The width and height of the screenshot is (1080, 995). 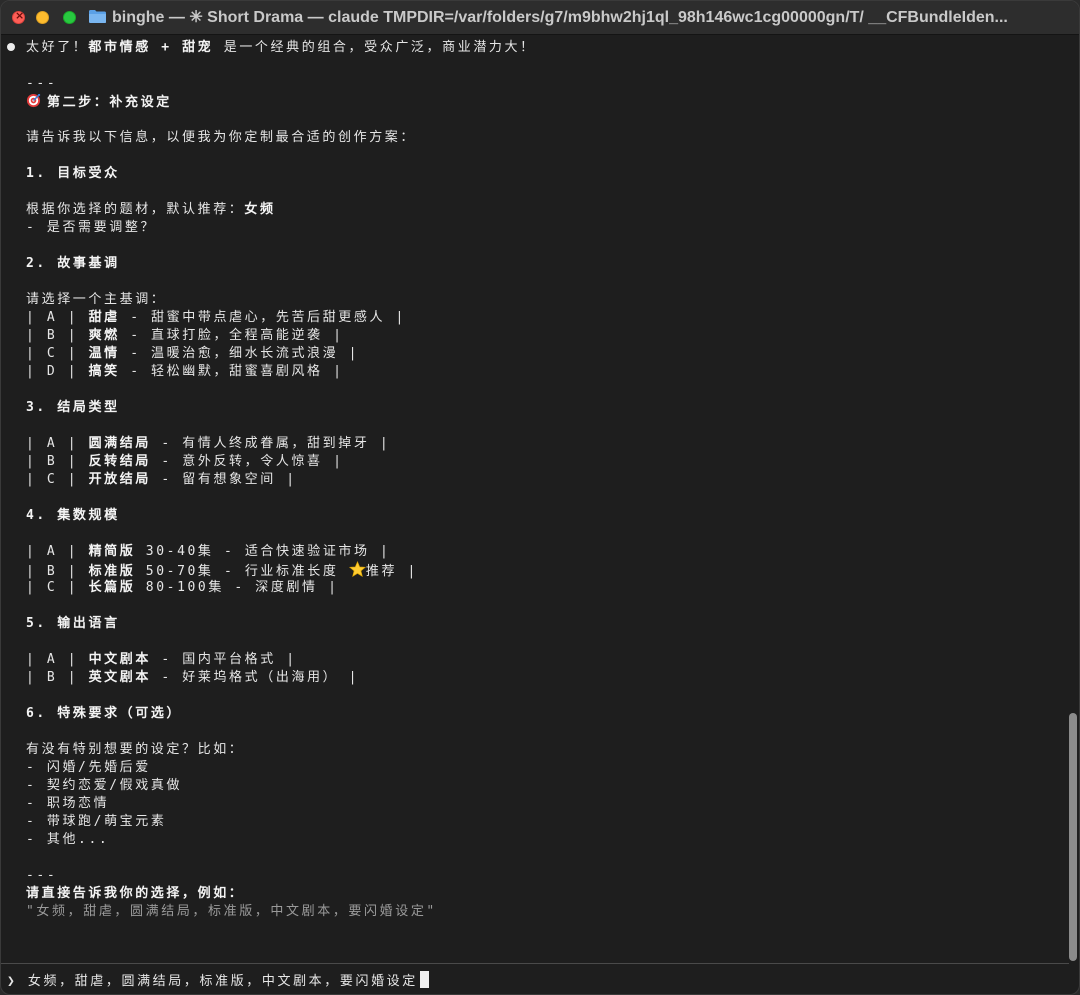 I want to click on table-row: | B | 标准版 50-70集 - 行业标准长度 推荐 |, so click(x=222, y=571).